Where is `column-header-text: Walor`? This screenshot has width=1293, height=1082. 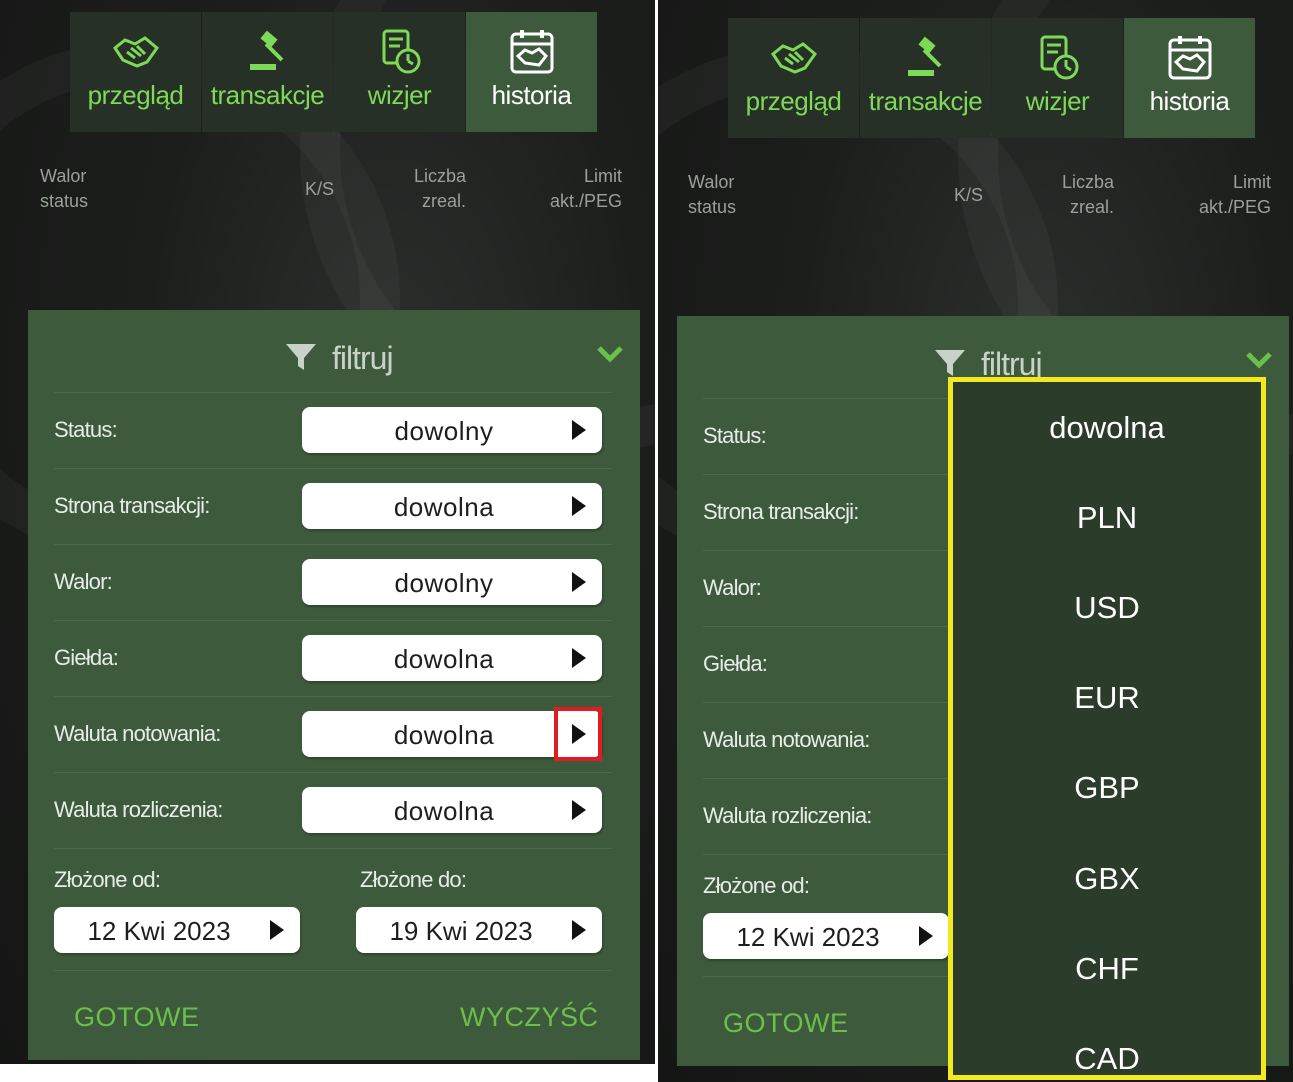
column-header-text: Walor is located at coordinates (711, 182).